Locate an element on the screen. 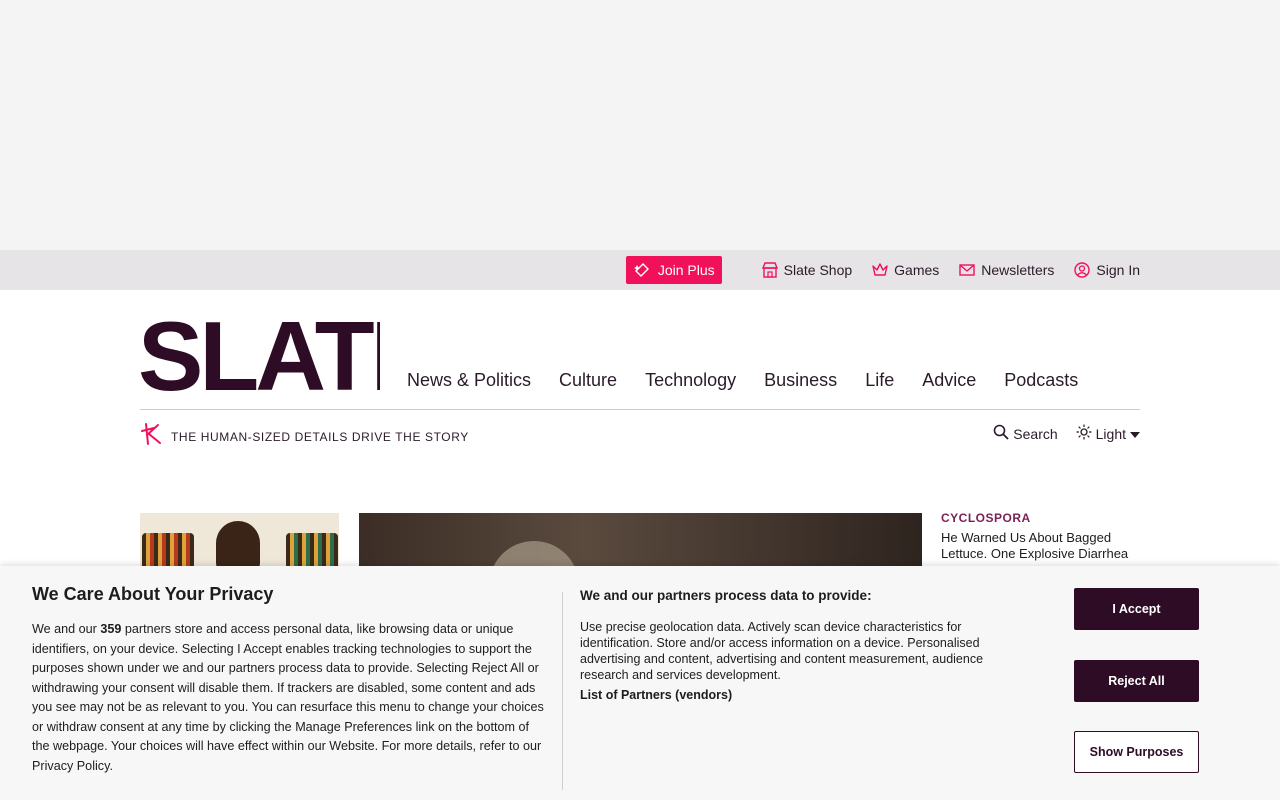 Image resolution: width=1280 pixels, height=800 pixels. header-divider is located at coordinates (640, 409).